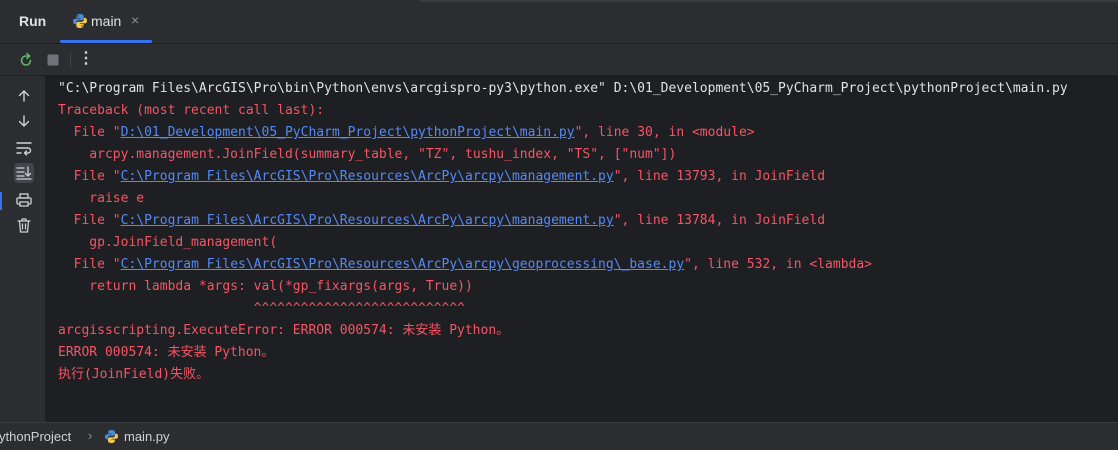 The height and width of the screenshot is (450, 1118). What do you see at coordinates (23, 249) in the screenshot?
I see `console-side-toolbar` at bounding box center [23, 249].